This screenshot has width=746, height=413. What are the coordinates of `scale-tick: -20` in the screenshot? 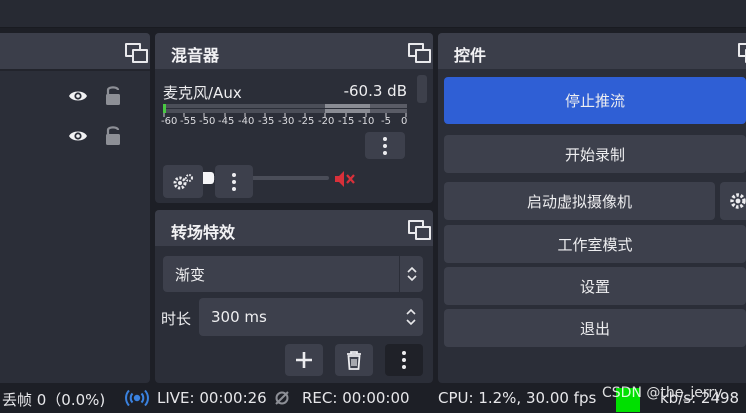 It's located at (326, 121).